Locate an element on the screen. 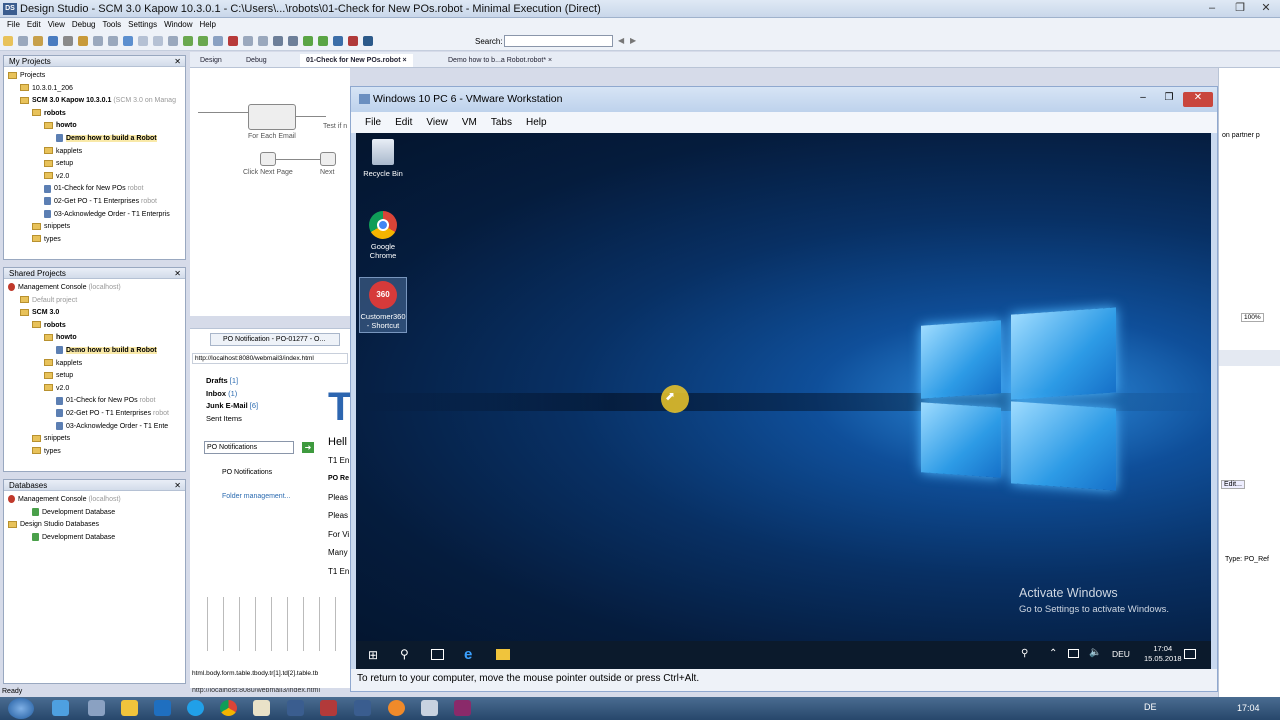 The width and height of the screenshot is (1280, 720). save-icon is located at coordinates (23, 41).